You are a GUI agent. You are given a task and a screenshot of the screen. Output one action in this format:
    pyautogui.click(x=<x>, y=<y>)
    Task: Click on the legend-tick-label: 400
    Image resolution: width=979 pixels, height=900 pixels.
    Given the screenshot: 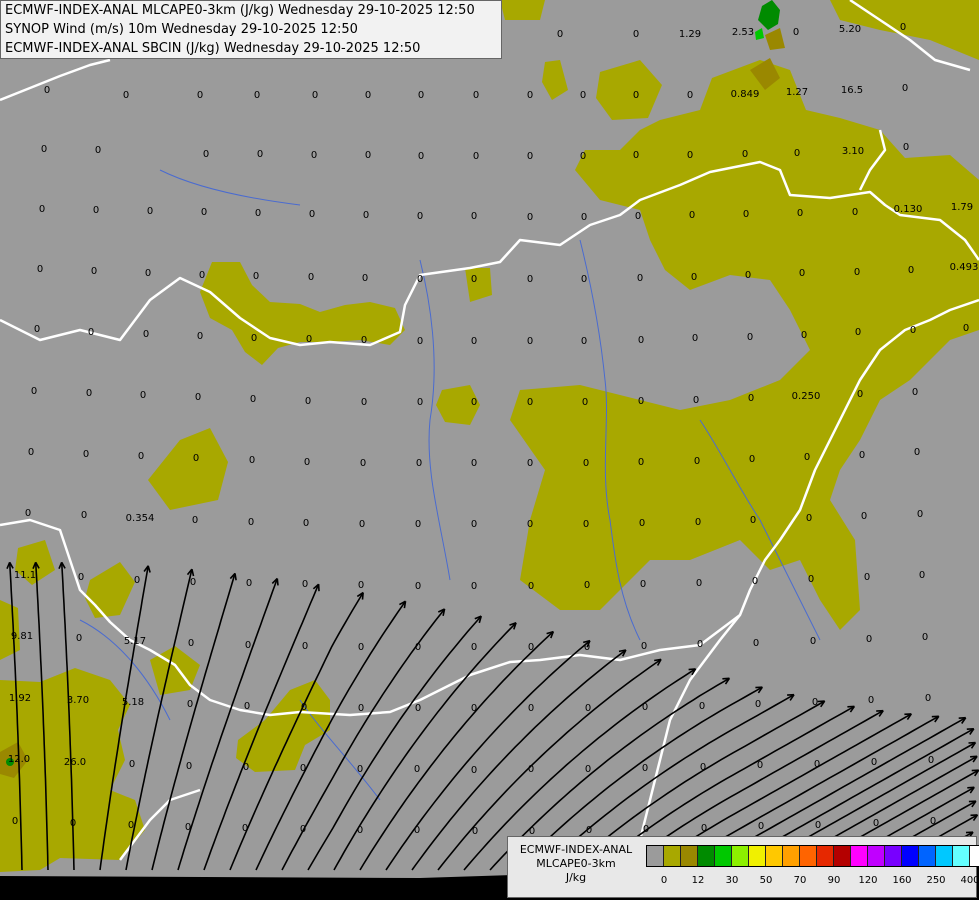 What is the action you would take?
    pyautogui.click(x=969, y=880)
    